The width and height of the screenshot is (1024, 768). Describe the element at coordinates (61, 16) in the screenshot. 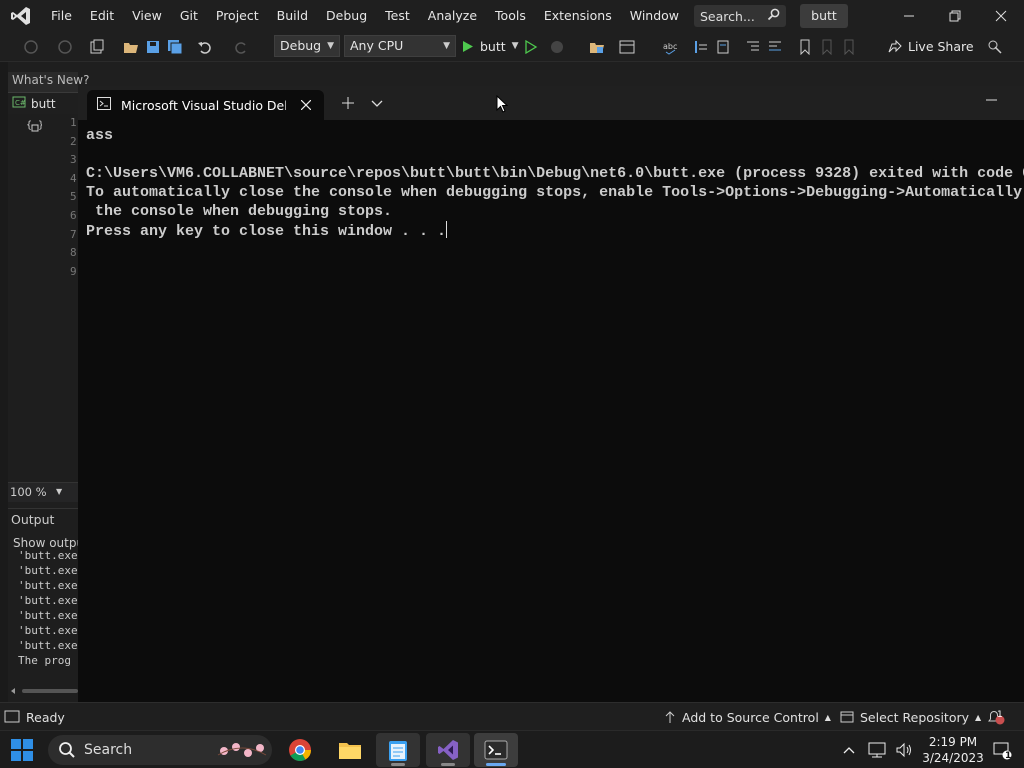

I see `menu-file: File` at that location.